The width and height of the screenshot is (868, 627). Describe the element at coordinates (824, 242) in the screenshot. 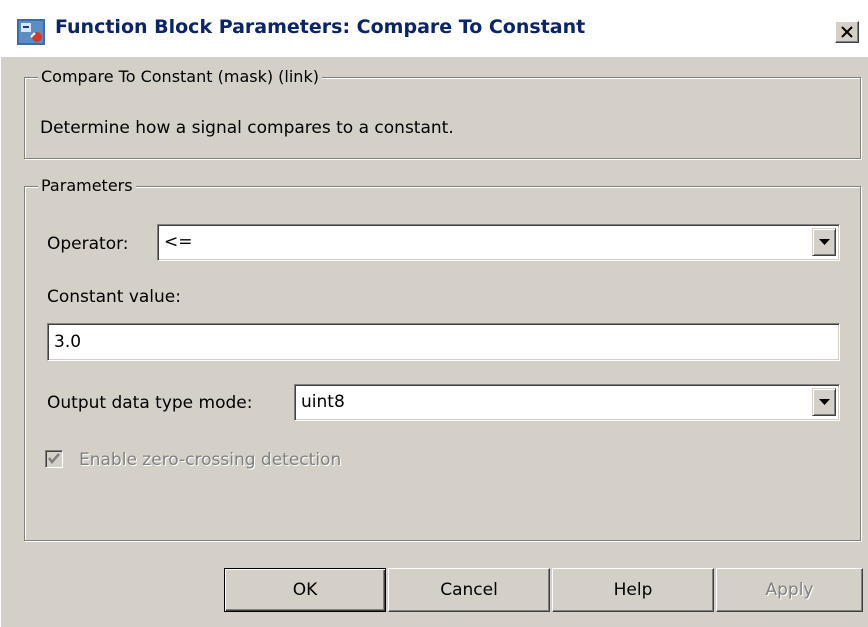

I see `operator-dropdown-button` at that location.